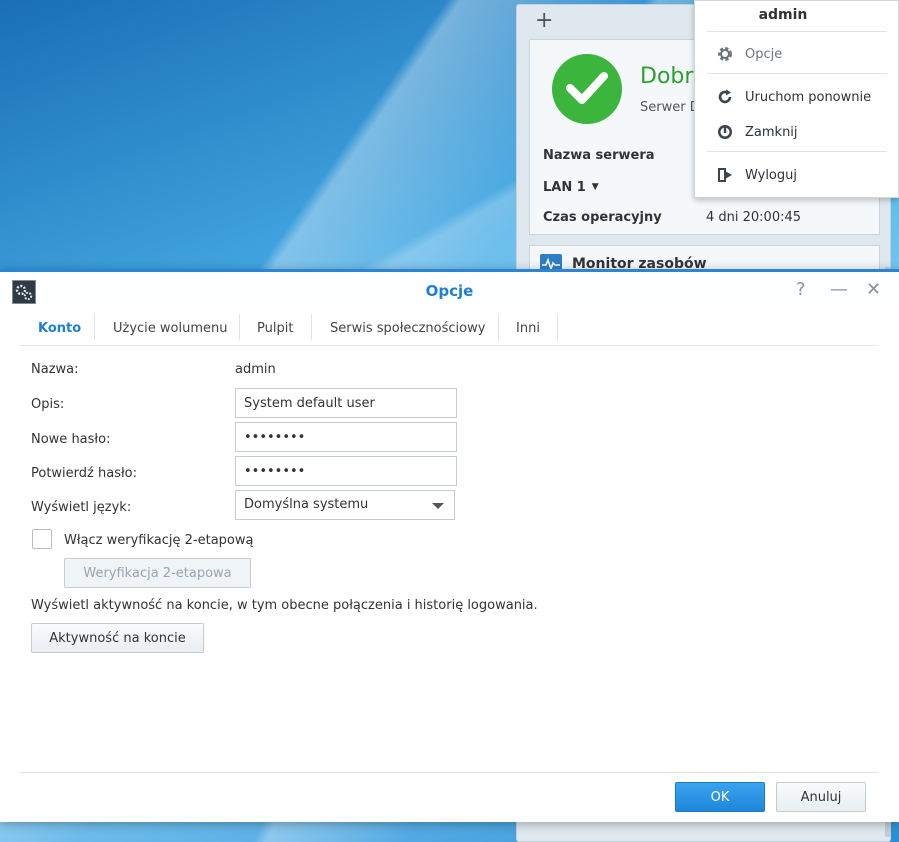 This screenshot has width=899, height=842. Describe the element at coordinates (71, 439) in the screenshot. I see `new-password-label: Nowe hasło:` at that location.